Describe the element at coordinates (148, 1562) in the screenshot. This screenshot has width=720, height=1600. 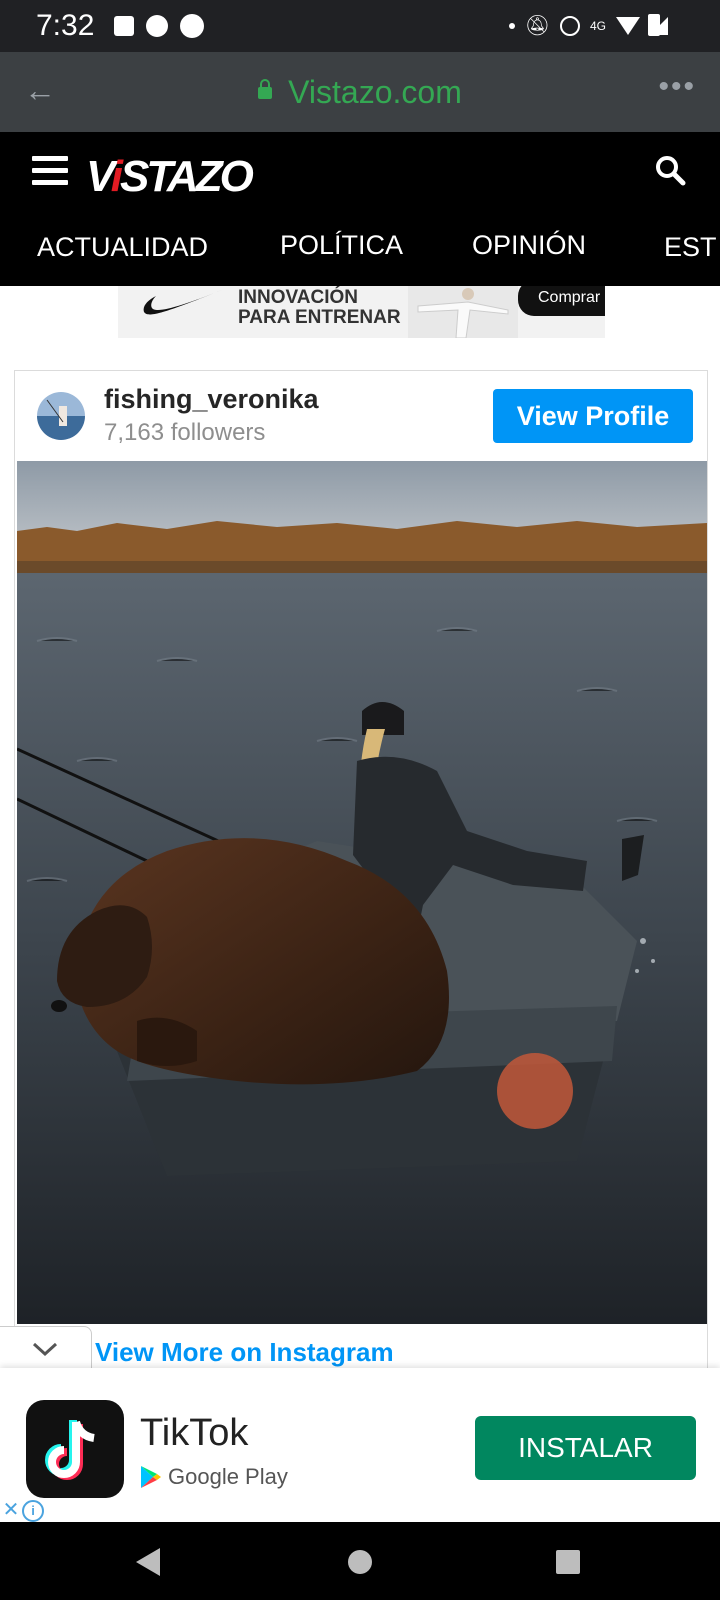
I see `nav-back-icon` at that location.